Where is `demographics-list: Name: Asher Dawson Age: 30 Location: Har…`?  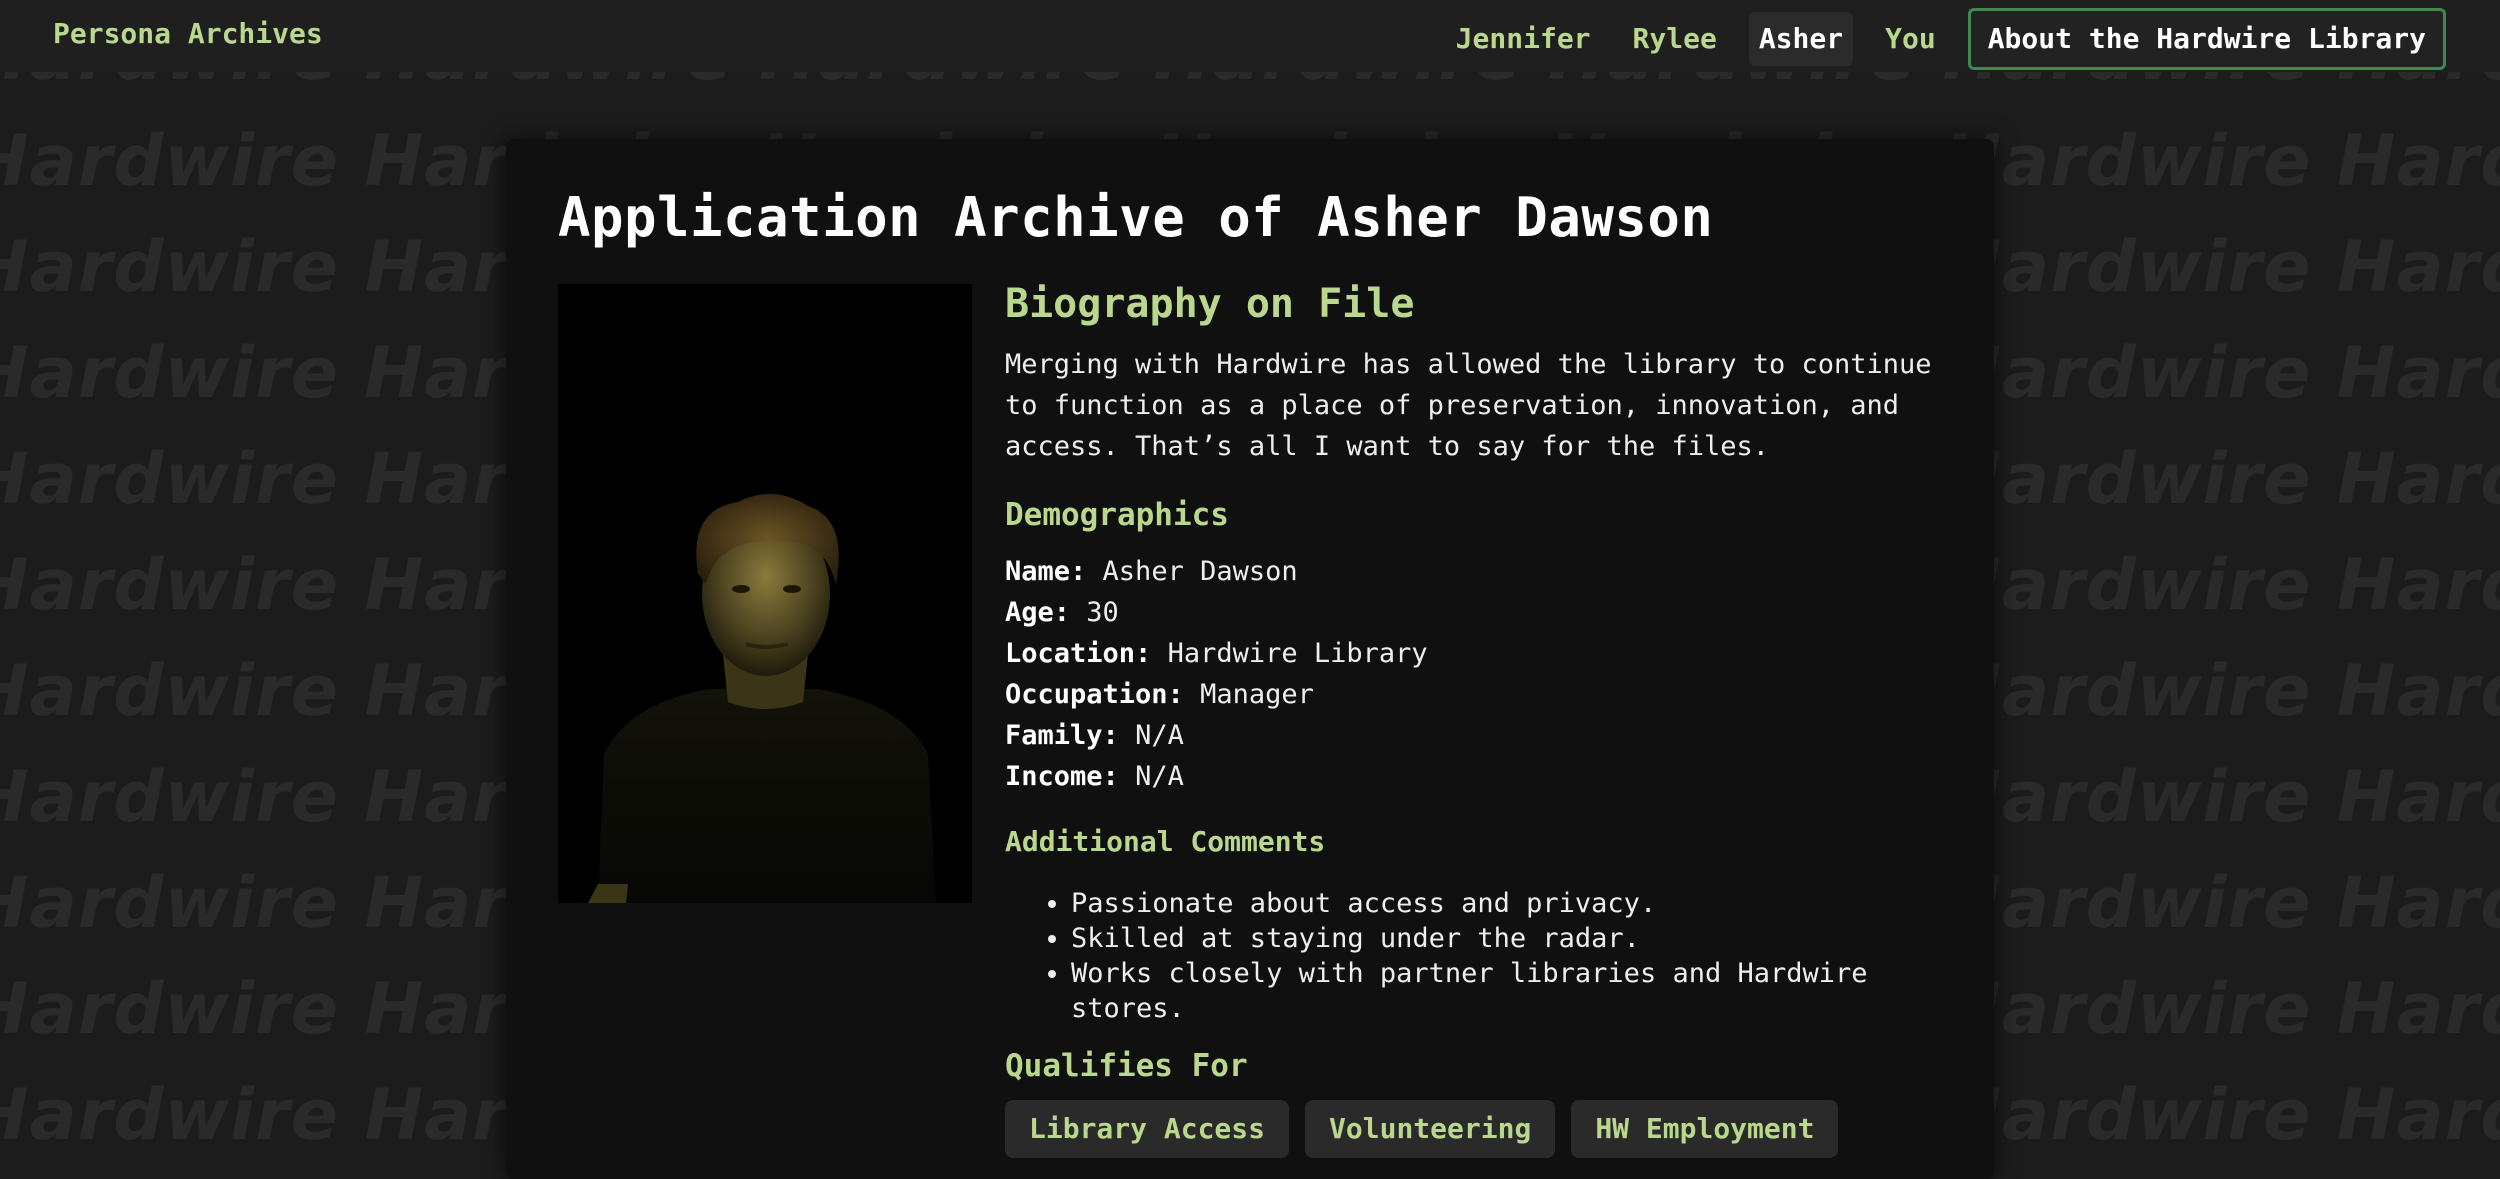 demographics-list: Name: Asher Dawson Age: 30 Location: Har… is located at coordinates (1470, 674).